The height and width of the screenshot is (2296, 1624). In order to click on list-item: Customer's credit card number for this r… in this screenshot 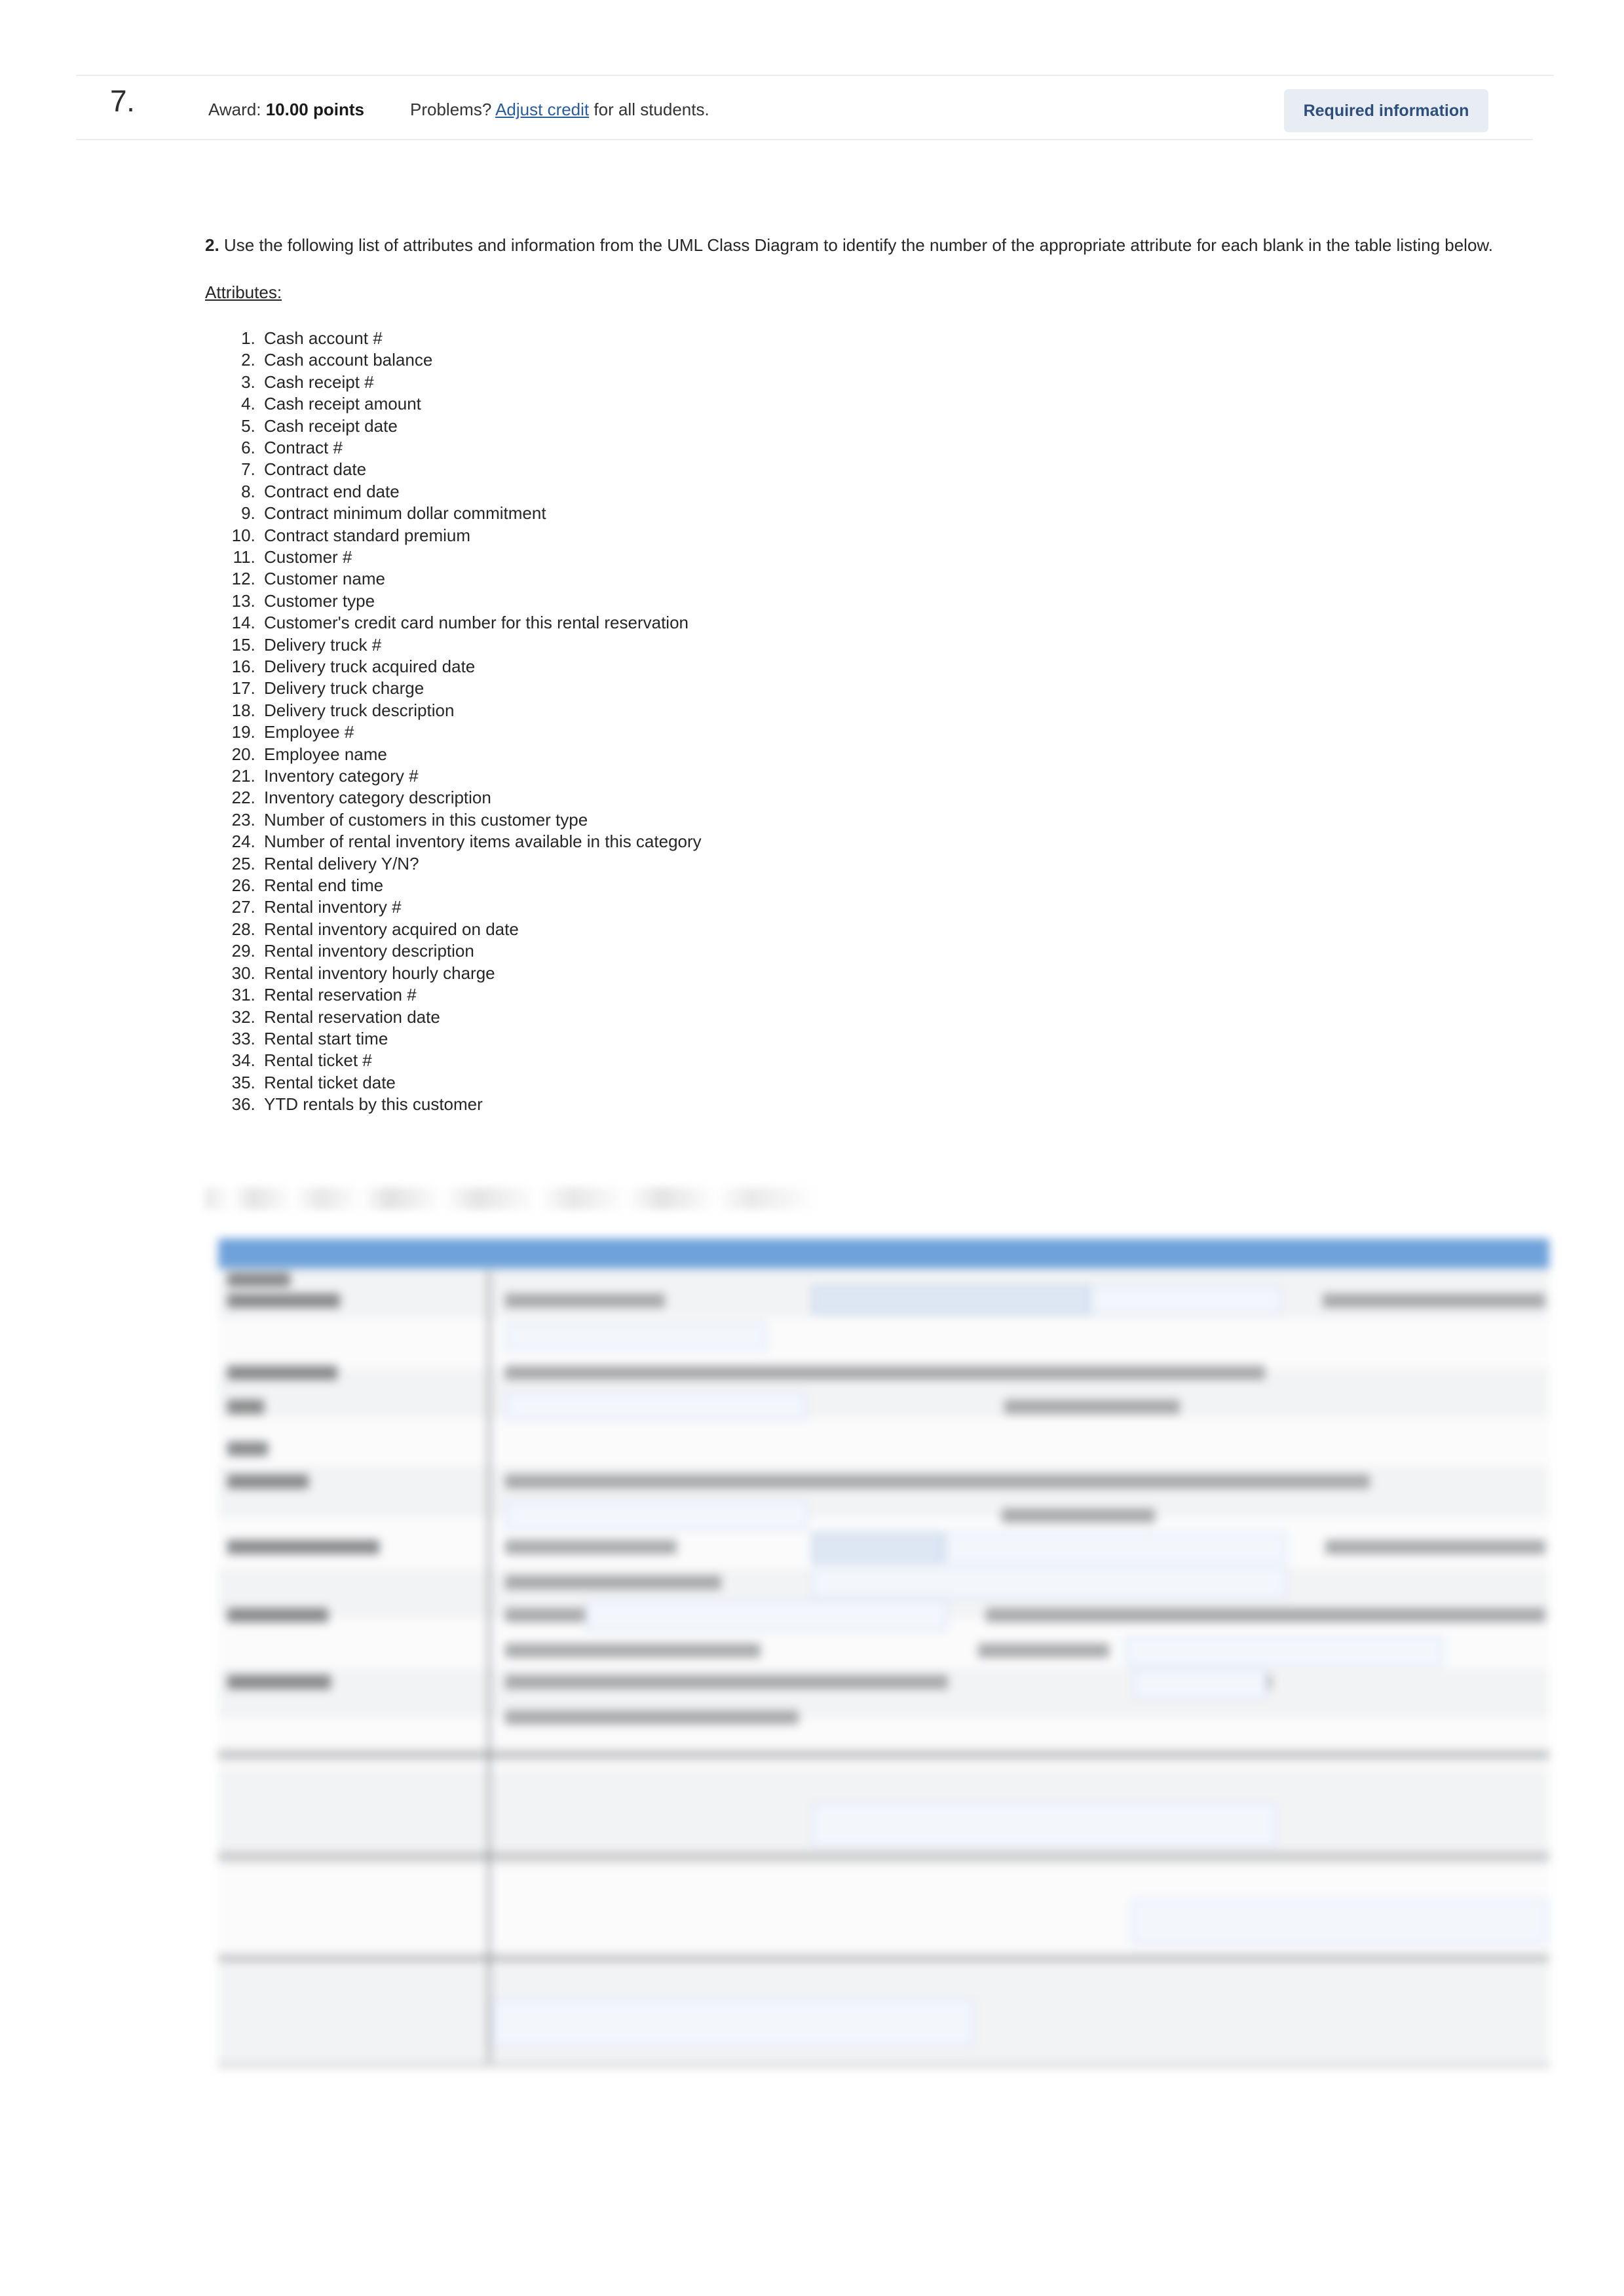, I will do `click(878, 623)`.